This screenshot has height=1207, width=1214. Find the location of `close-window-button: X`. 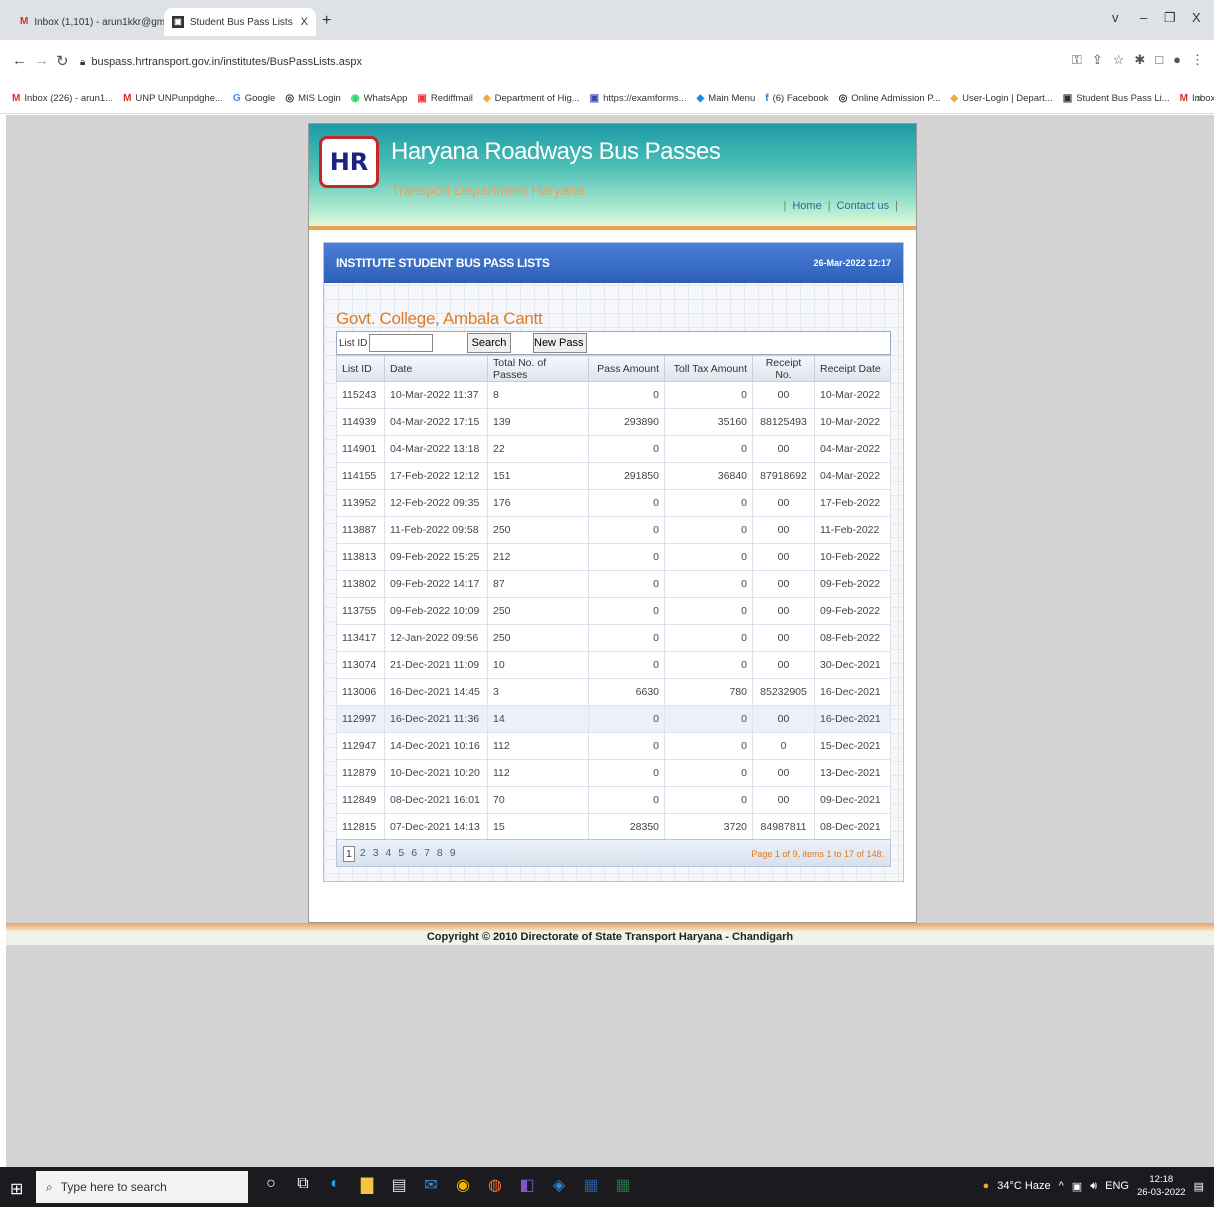

close-window-button: X is located at coordinates (1196, 17).